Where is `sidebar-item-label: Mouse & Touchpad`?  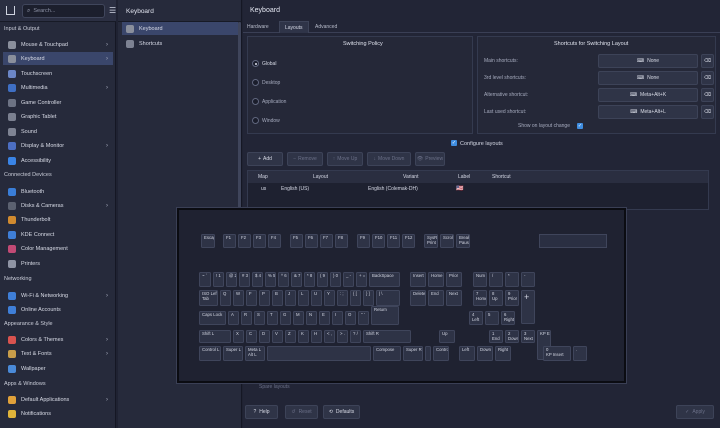
sidebar-item-label: Mouse & Touchpad is located at coordinates (44, 44).